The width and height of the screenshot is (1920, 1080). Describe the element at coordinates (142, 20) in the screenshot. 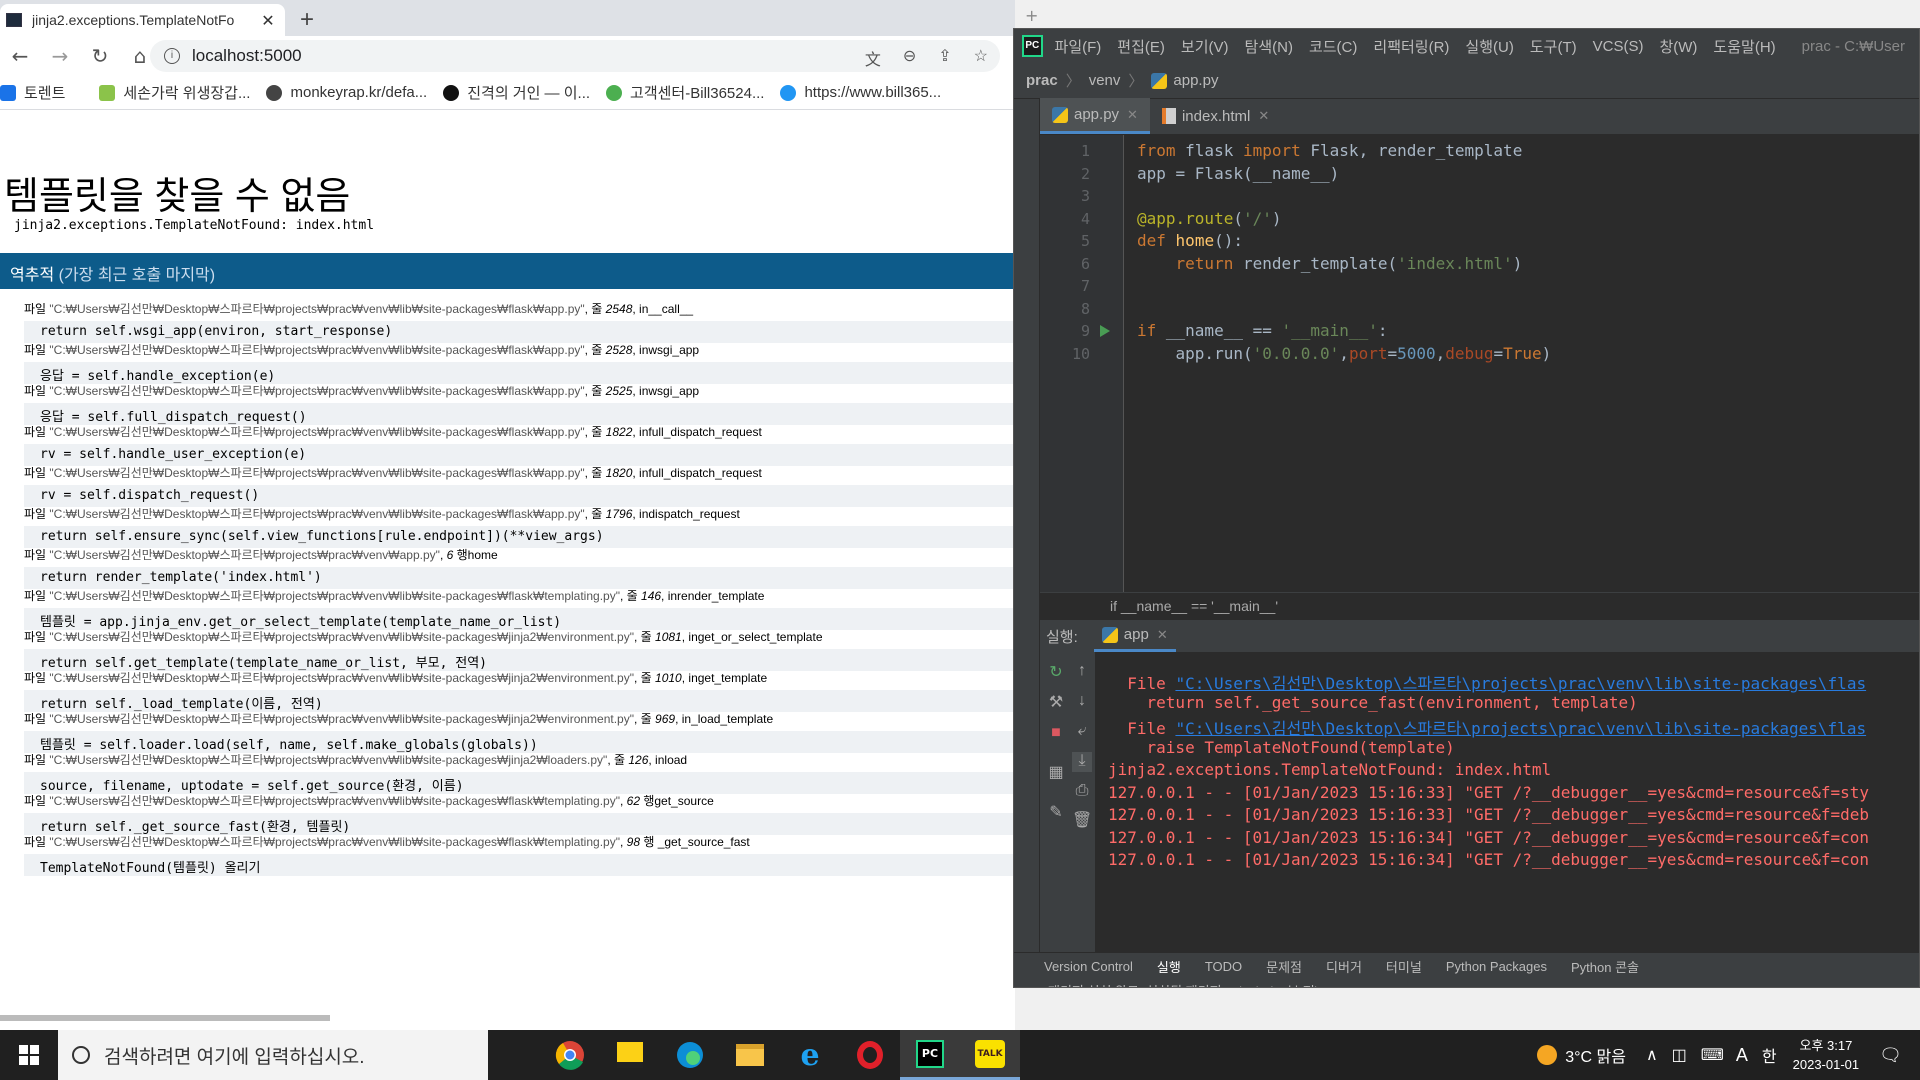

I see `browser-tab: jinja2.exceptions.TemplateNotFo ✕` at that location.